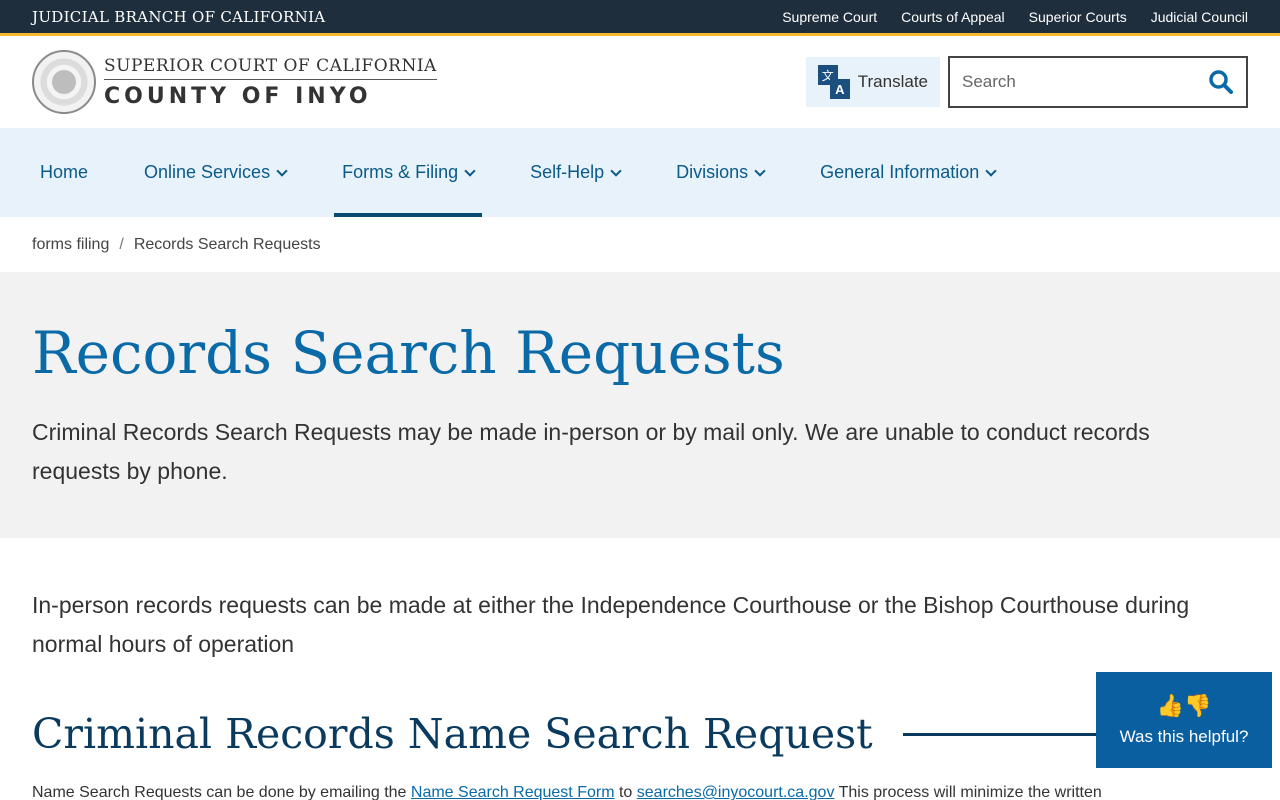  What do you see at coordinates (408, 353) in the screenshot?
I see `page-title: Records Search Requests` at bounding box center [408, 353].